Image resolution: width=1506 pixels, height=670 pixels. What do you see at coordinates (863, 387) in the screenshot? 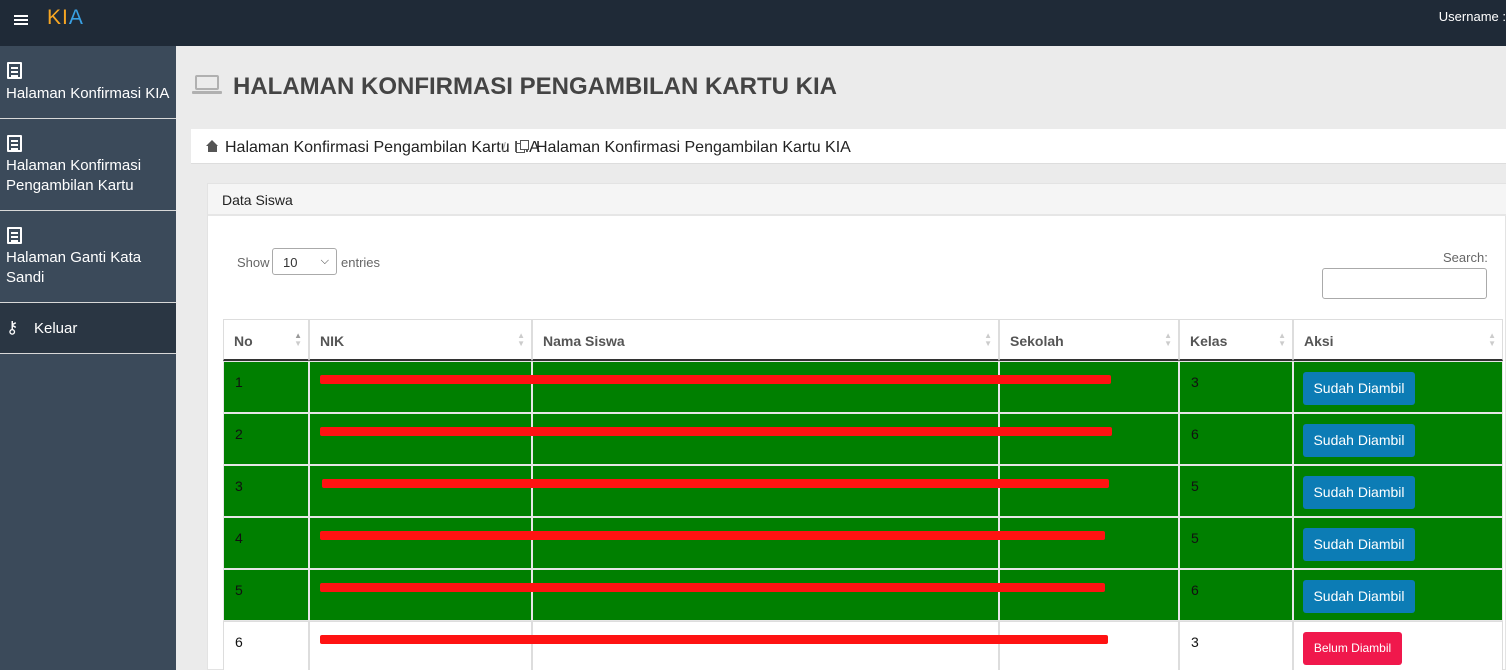
I see `table-row: 1 3 Sudah Diambil` at bounding box center [863, 387].